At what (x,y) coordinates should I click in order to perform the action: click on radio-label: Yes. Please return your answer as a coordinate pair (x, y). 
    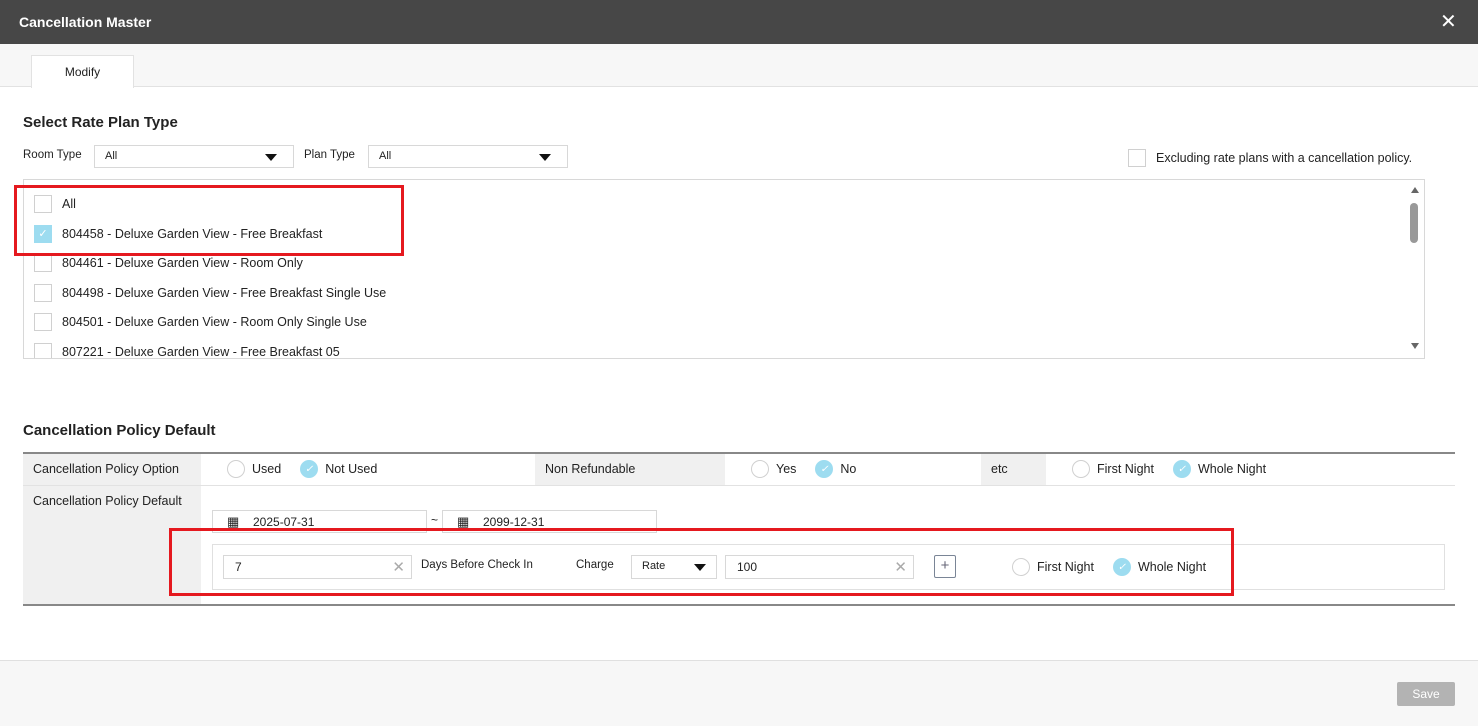
    Looking at the image, I should click on (786, 469).